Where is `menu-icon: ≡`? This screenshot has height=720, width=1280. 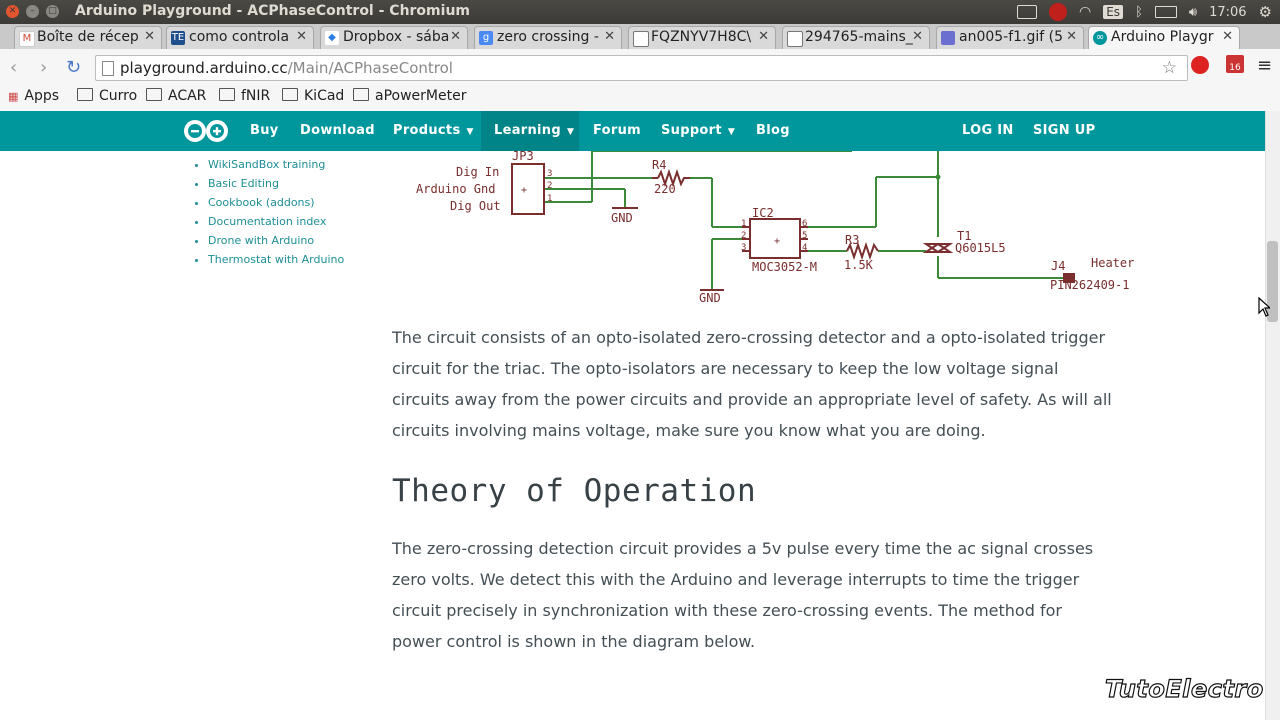 menu-icon: ≡ is located at coordinates (1264, 65).